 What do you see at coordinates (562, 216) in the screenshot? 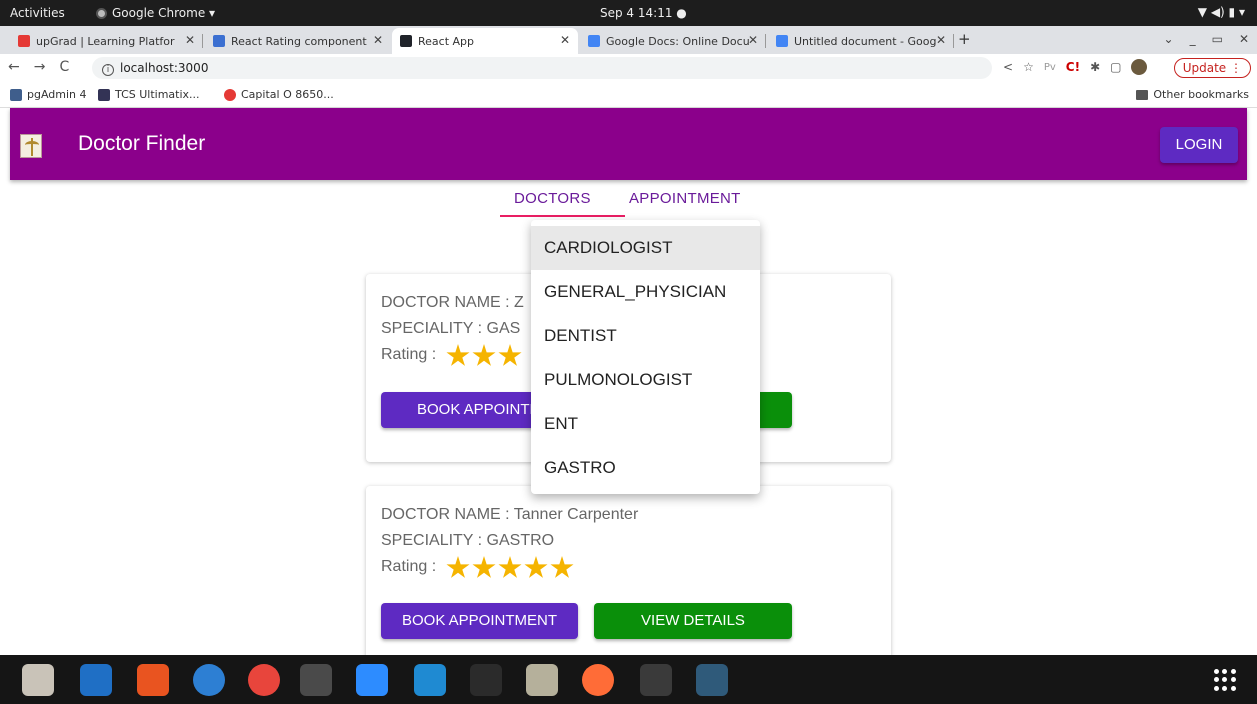
I see `tab-indicator` at bounding box center [562, 216].